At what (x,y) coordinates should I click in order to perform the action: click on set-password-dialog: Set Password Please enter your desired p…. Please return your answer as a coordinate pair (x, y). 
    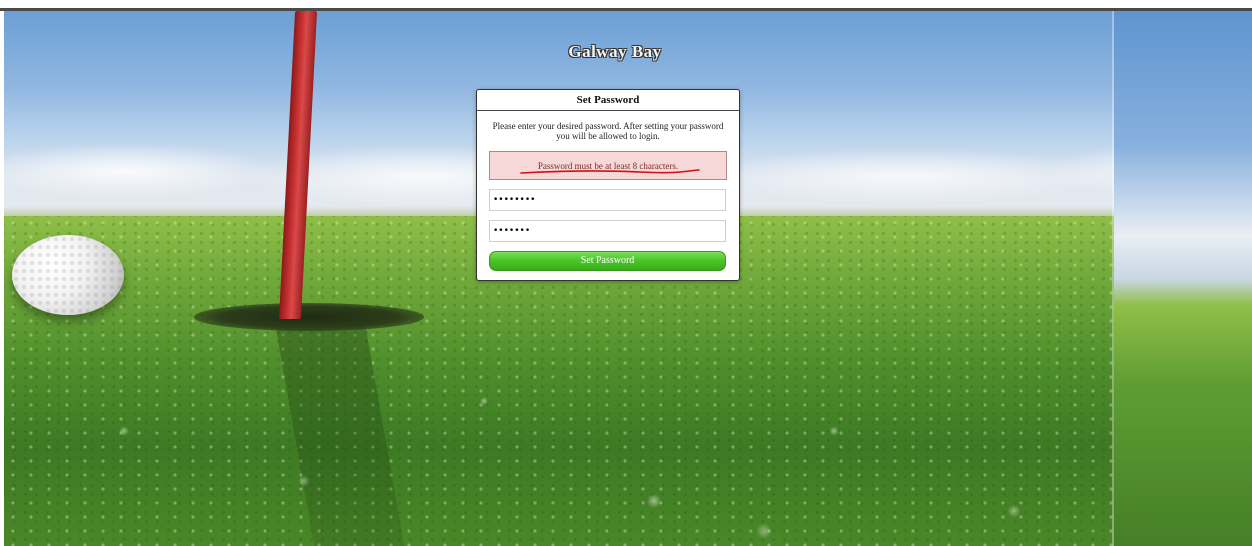
    Looking at the image, I should click on (608, 185).